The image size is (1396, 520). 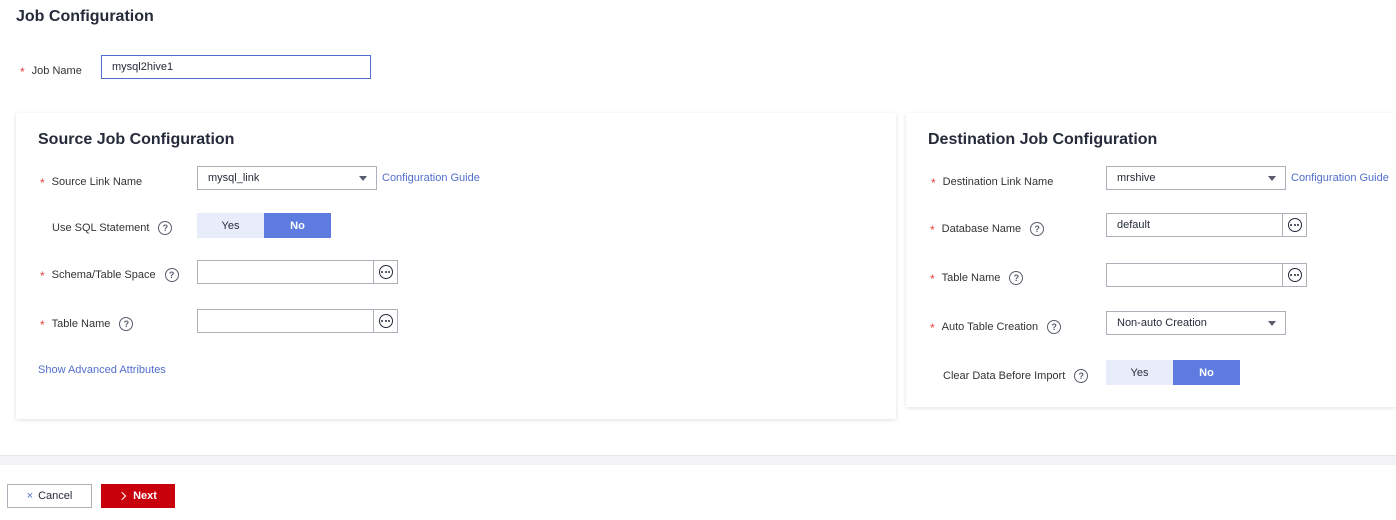 What do you see at coordinates (977, 278) in the screenshot?
I see `destination-table-label: * Table Name ?` at bounding box center [977, 278].